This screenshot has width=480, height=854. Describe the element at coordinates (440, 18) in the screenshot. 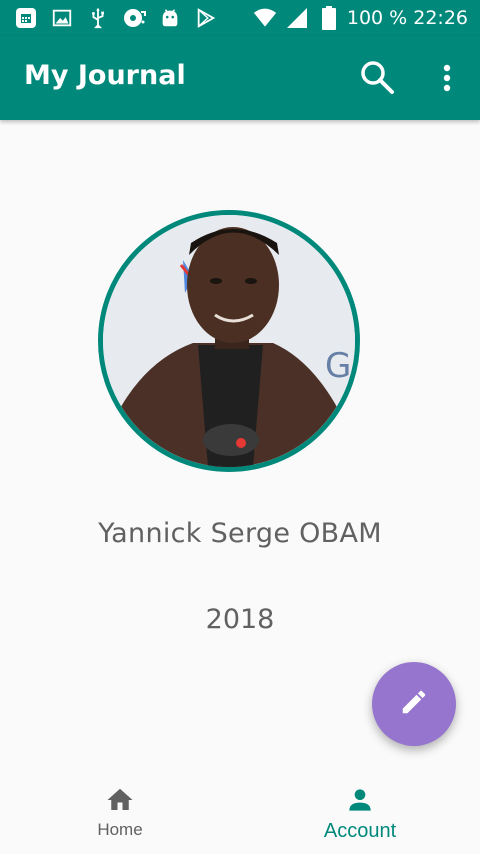

I see `clock: 22:26` at that location.